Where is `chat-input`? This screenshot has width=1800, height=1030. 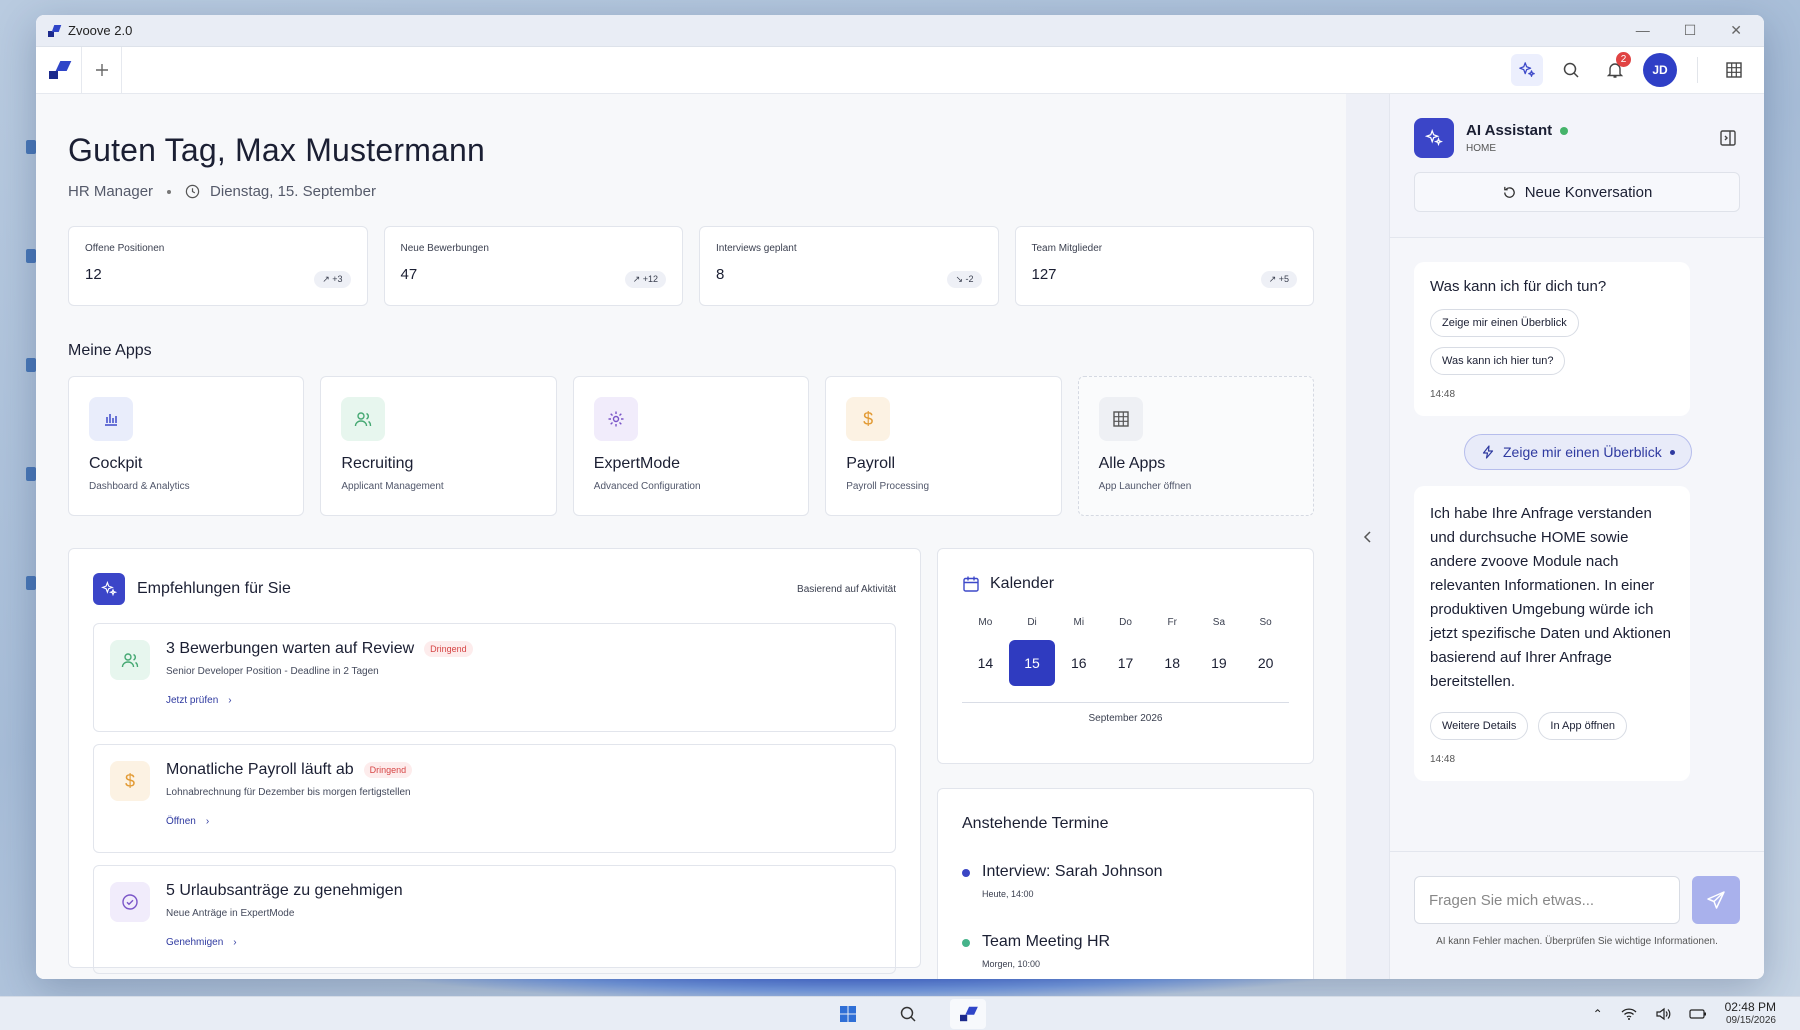 chat-input is located at coordinates (1547, 900).